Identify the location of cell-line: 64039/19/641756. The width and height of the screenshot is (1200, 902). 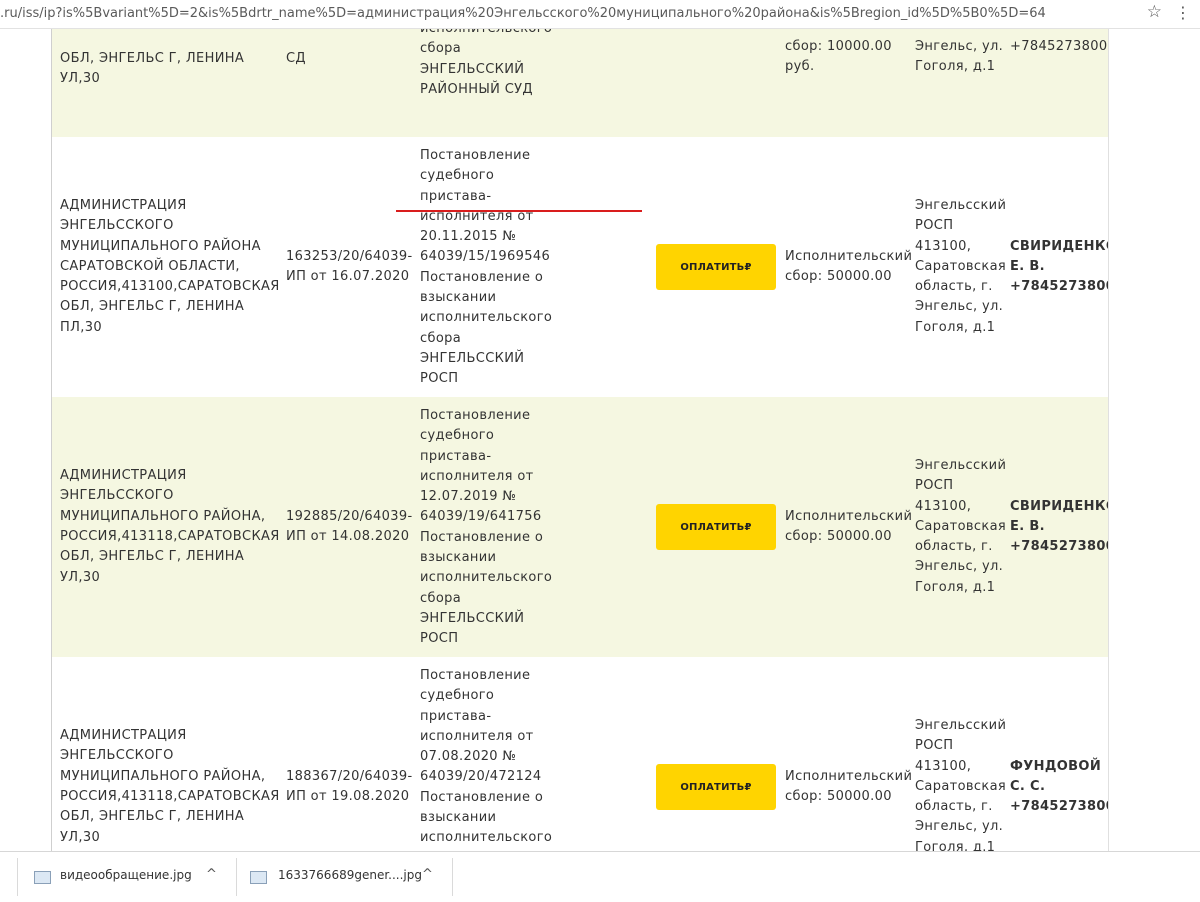
(481, 517).